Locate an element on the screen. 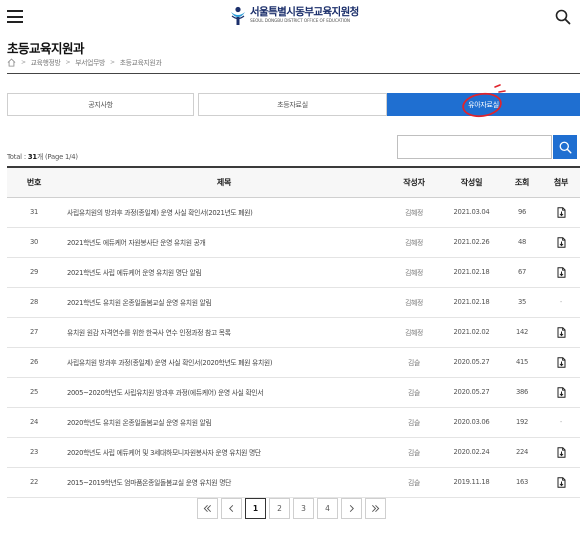 This screenshot has width=580, height=533. cell-number: 24 is located at coordinates (34, 422).